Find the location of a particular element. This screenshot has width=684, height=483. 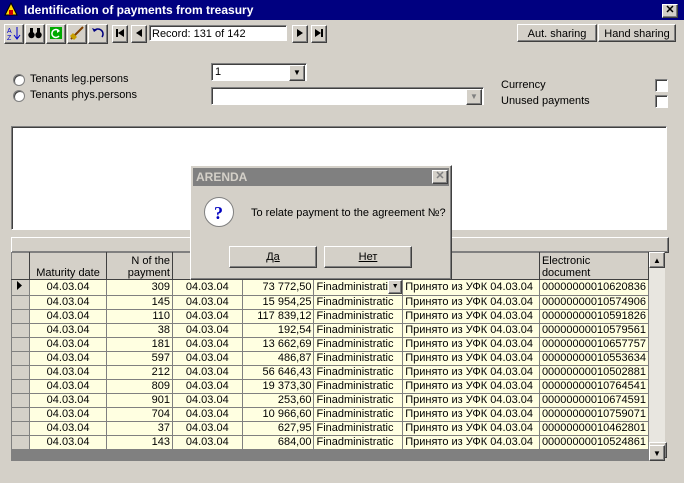

cell-payment-number: 145 is located at coordinates (139, 302).